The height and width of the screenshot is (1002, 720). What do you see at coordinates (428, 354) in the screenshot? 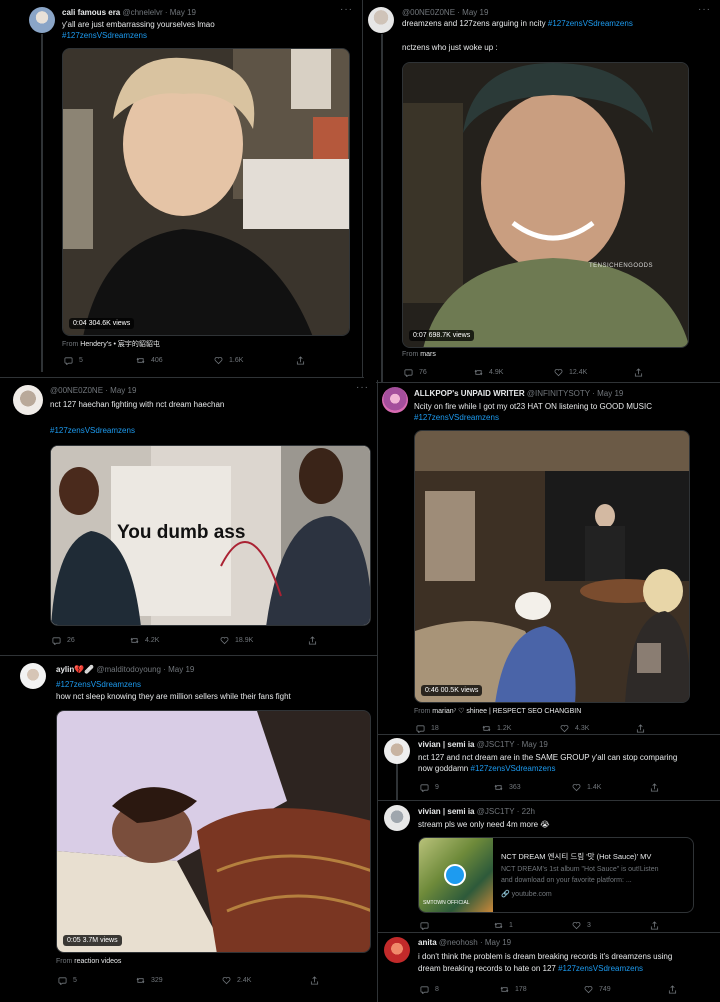
I see `from-source: mars` at bounding box center [428, 354].